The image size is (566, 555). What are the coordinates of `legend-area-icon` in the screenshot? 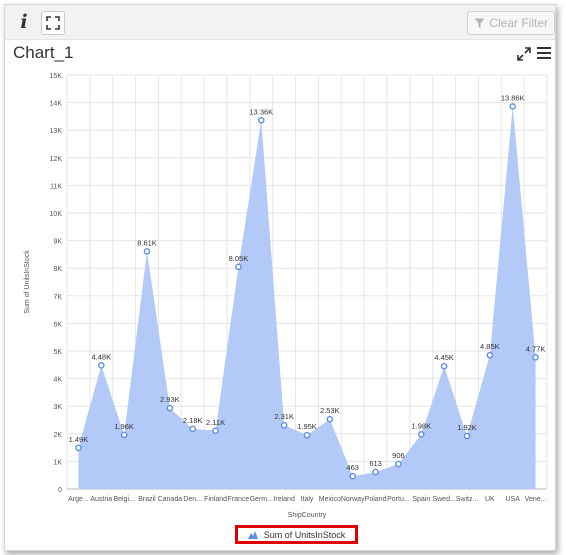 It's located at (252, 534).